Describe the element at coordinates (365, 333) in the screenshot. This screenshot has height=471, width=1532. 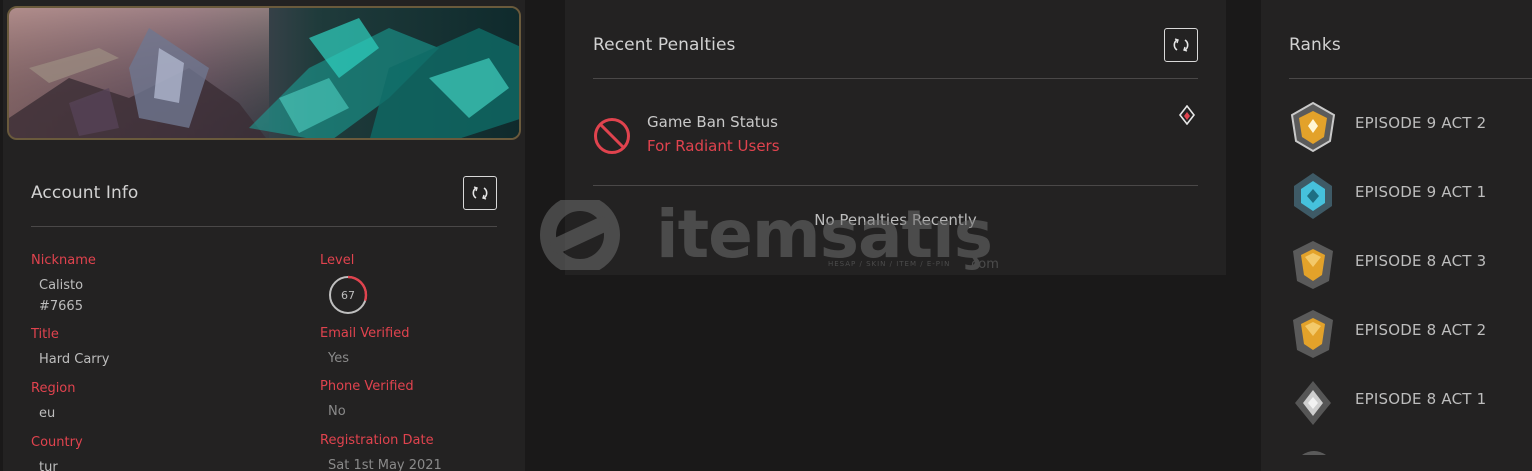
I see `email-verified-label: Email Verified` at that location.